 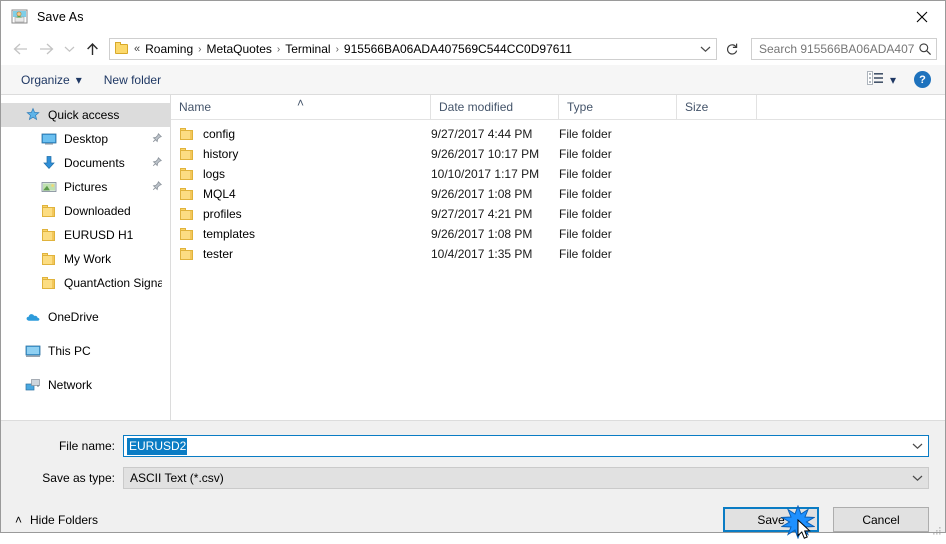 What do you see at coordinates (580, 107) in the screenshot?
I see `column-header-label: Type` at bounding box center [580, 107].